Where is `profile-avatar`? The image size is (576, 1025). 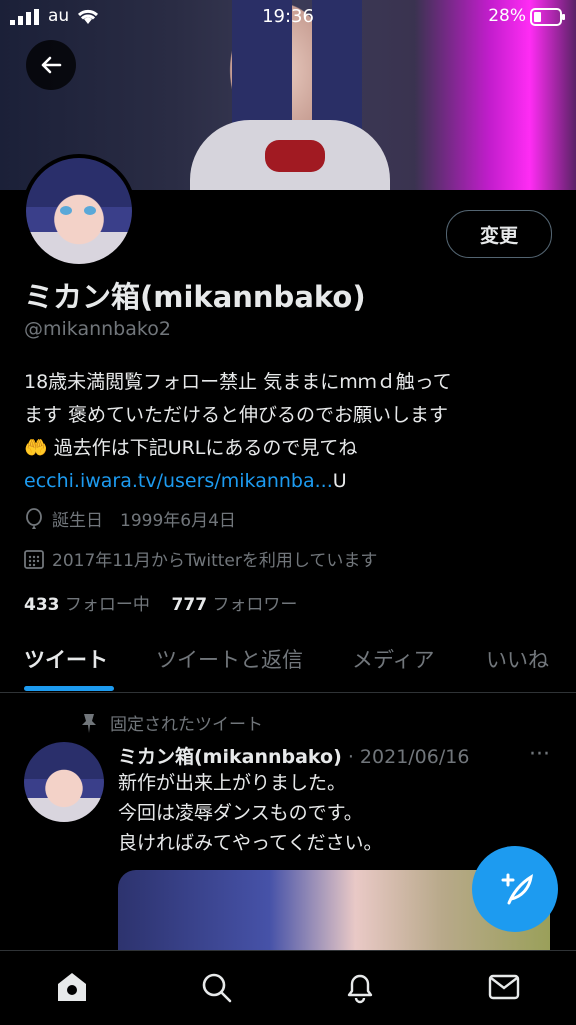 profile-avatar is located at coordinates (79, 211).